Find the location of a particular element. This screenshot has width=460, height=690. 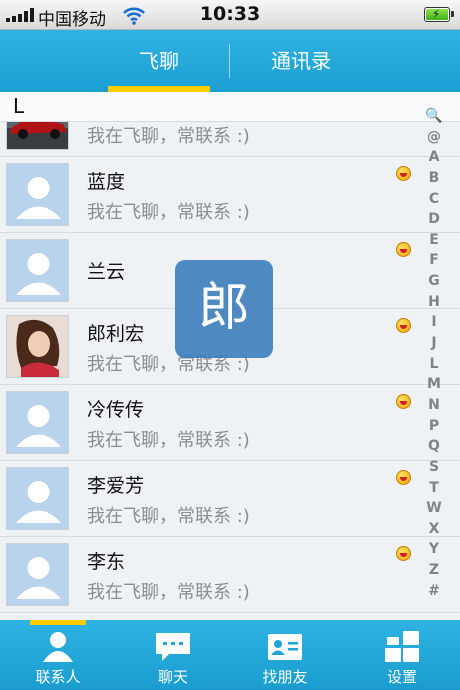

contact-avatar-woman-photo is located at coordinates (37, 346).